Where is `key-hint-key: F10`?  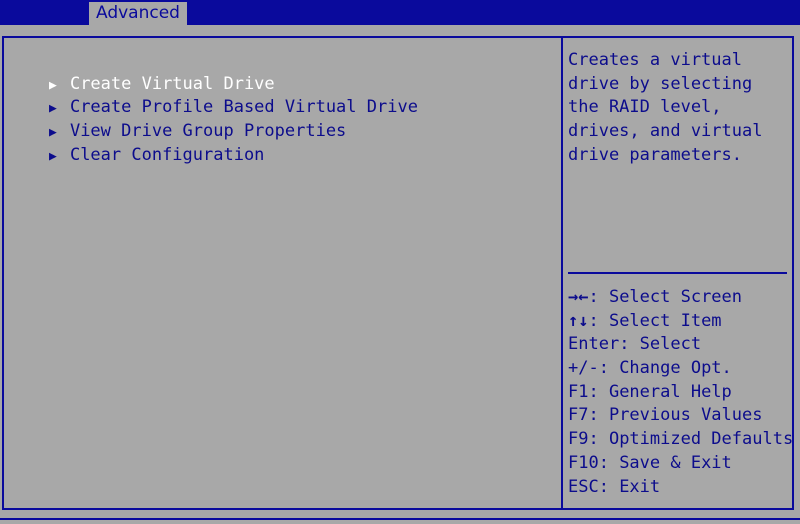
key-hint-key: F10 is located at coordinates (583, 462).